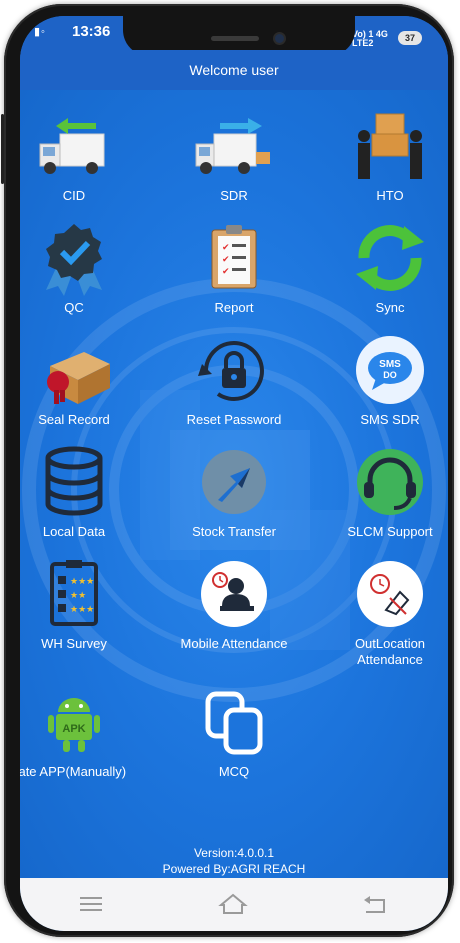 This screenshot has height=943, width=460. I want to click on tile-cid: CID, so click(82, 155).